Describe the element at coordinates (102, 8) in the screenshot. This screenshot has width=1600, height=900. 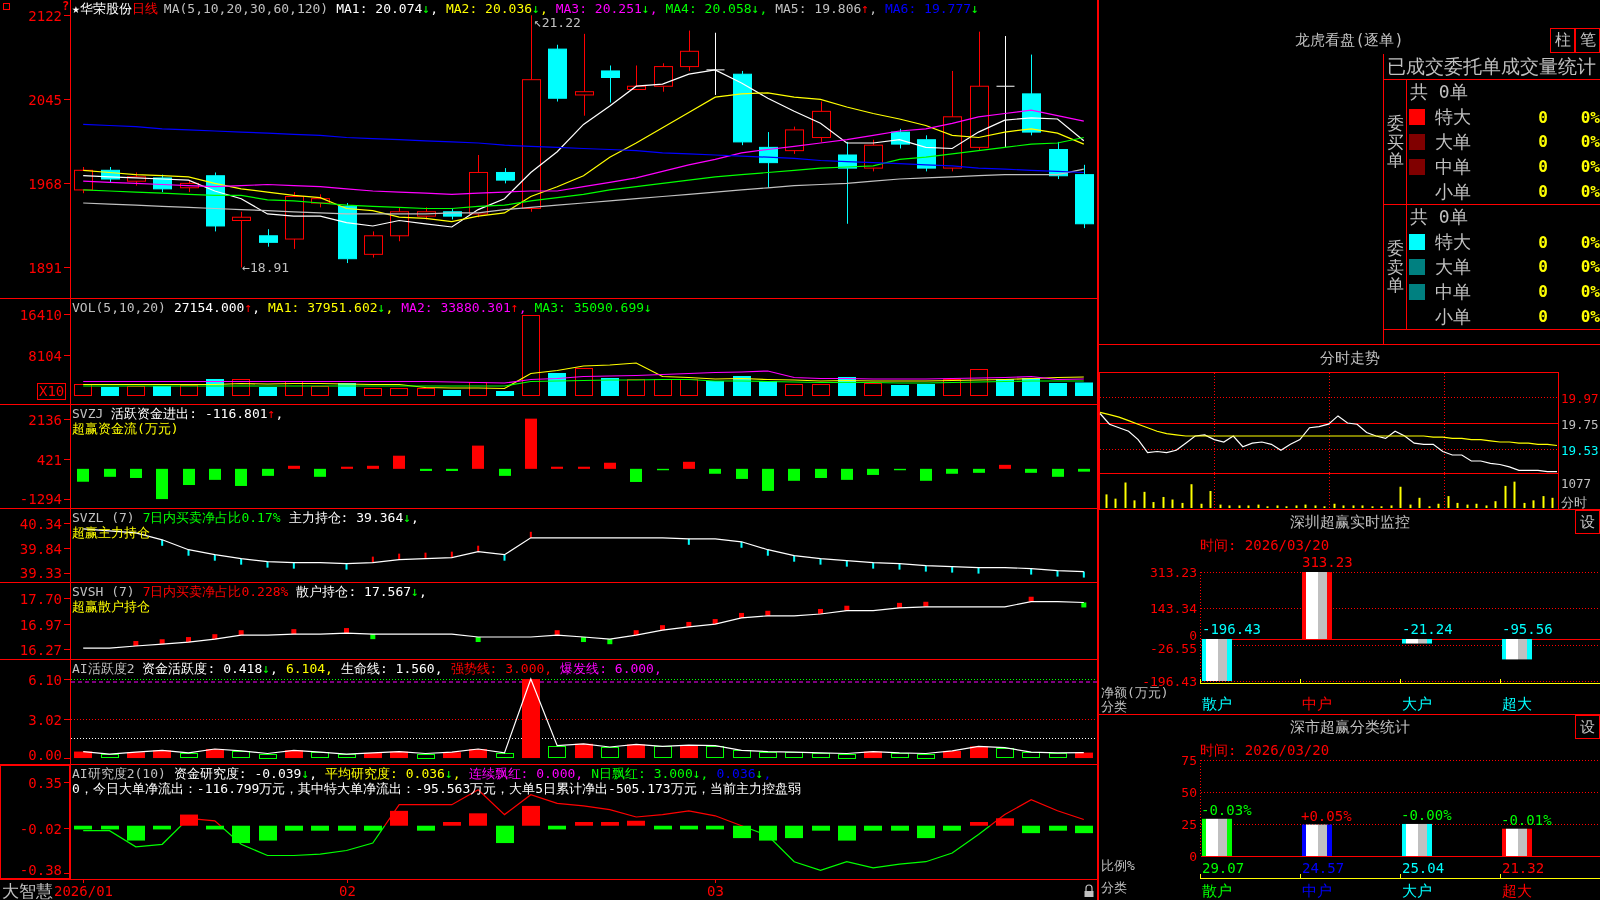
I see `stock-name: ★华荣股份` at that location.